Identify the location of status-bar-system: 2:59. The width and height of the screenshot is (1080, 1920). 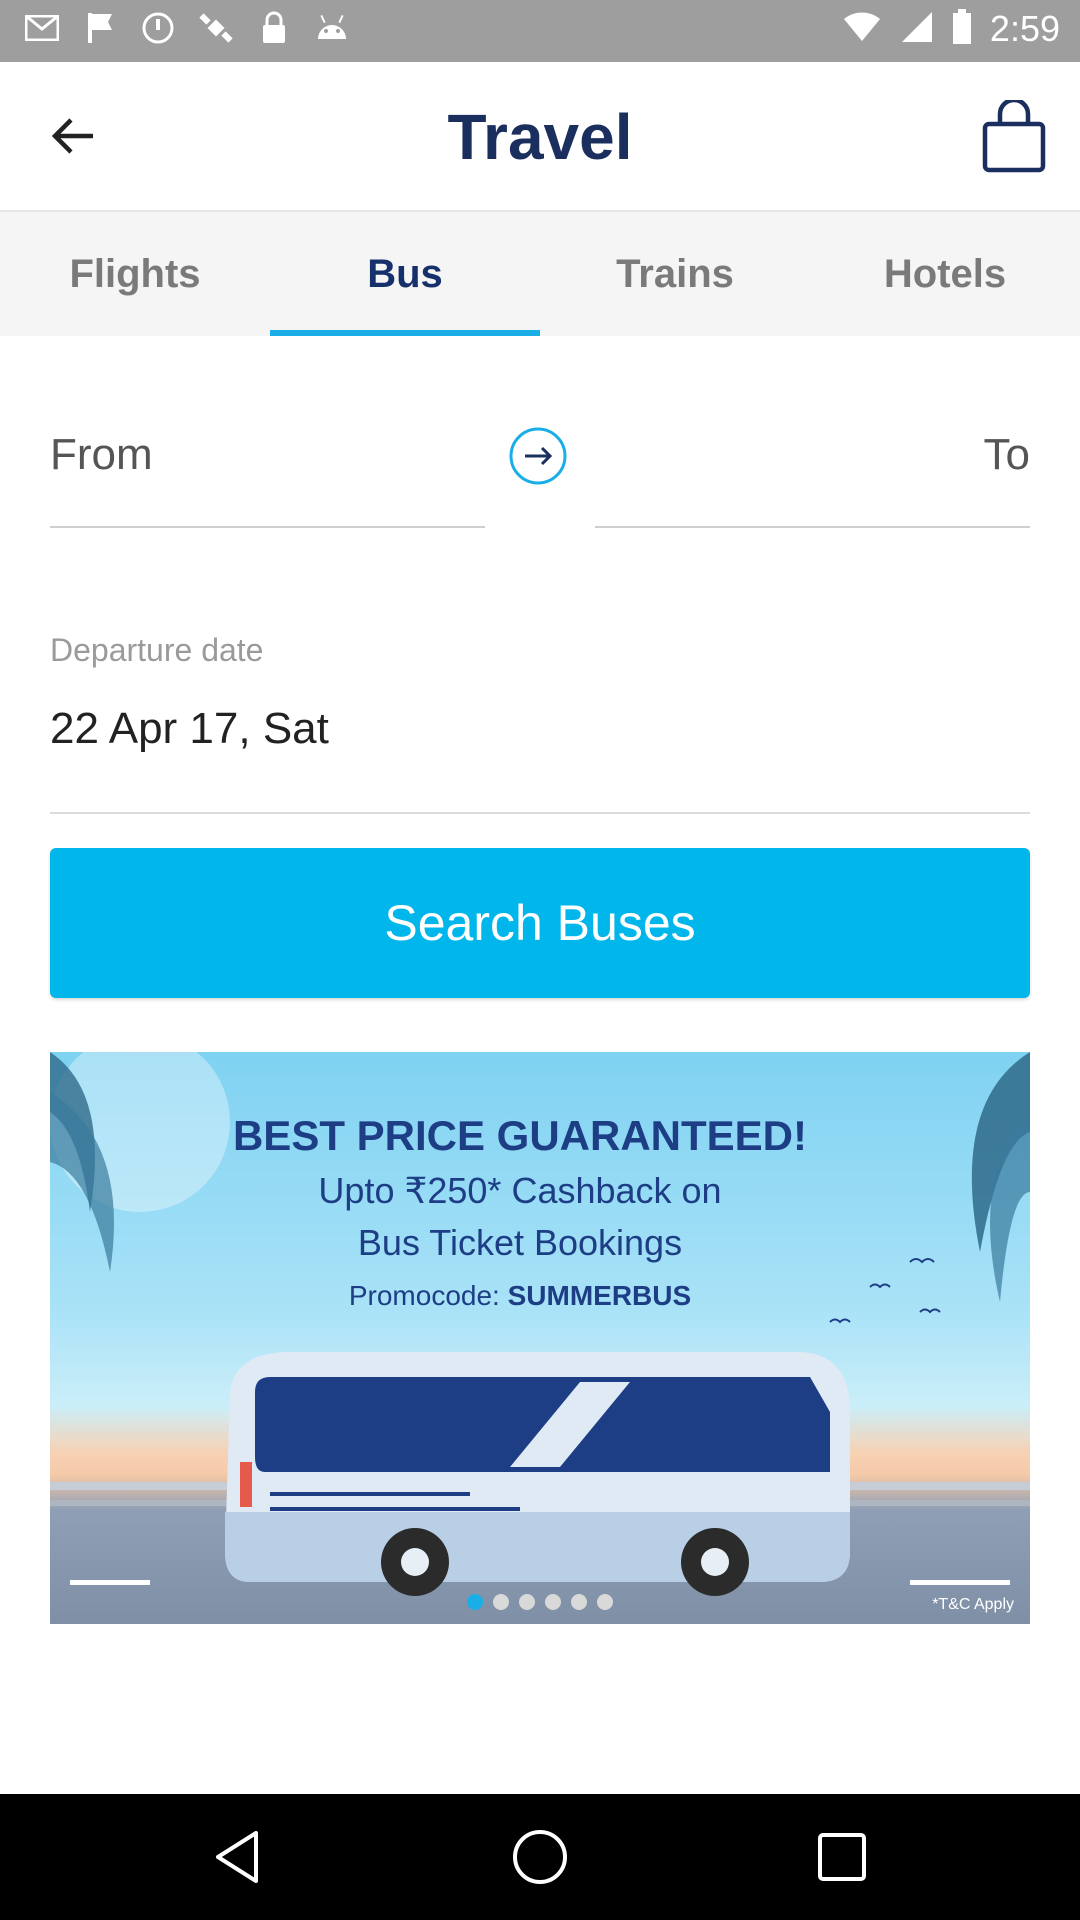
(951, 29).